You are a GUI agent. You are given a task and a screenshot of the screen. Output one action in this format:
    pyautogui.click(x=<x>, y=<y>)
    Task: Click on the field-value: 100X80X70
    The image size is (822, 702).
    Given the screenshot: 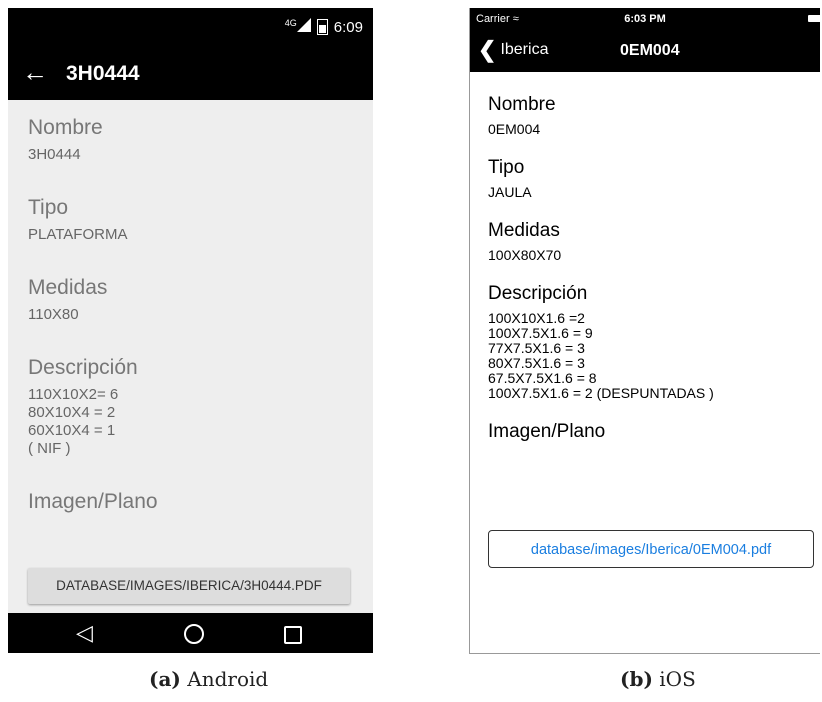 What is the action you would take?
    pyautogui.click(x=525, y=255)
    